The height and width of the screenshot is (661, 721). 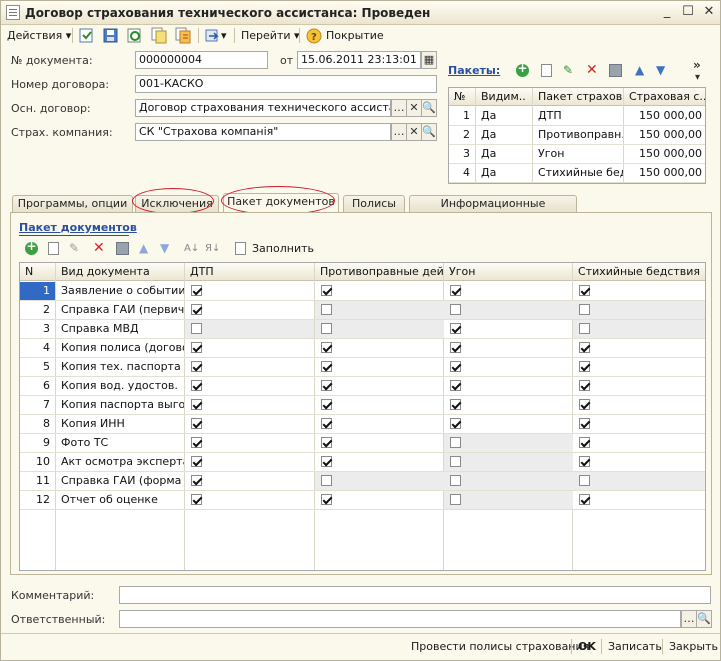 I want to click on col-header: Стихийные бедствия, so click(x=639, y=272).